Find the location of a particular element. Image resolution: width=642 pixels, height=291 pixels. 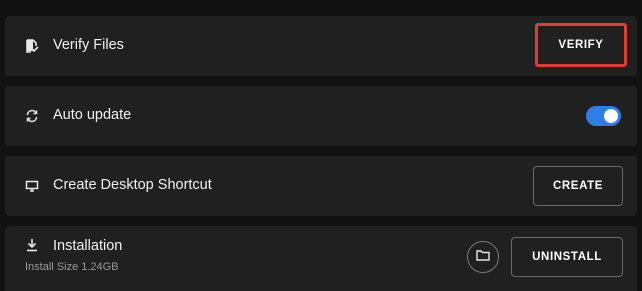

folder-icon is located at coordinates (483, 257).